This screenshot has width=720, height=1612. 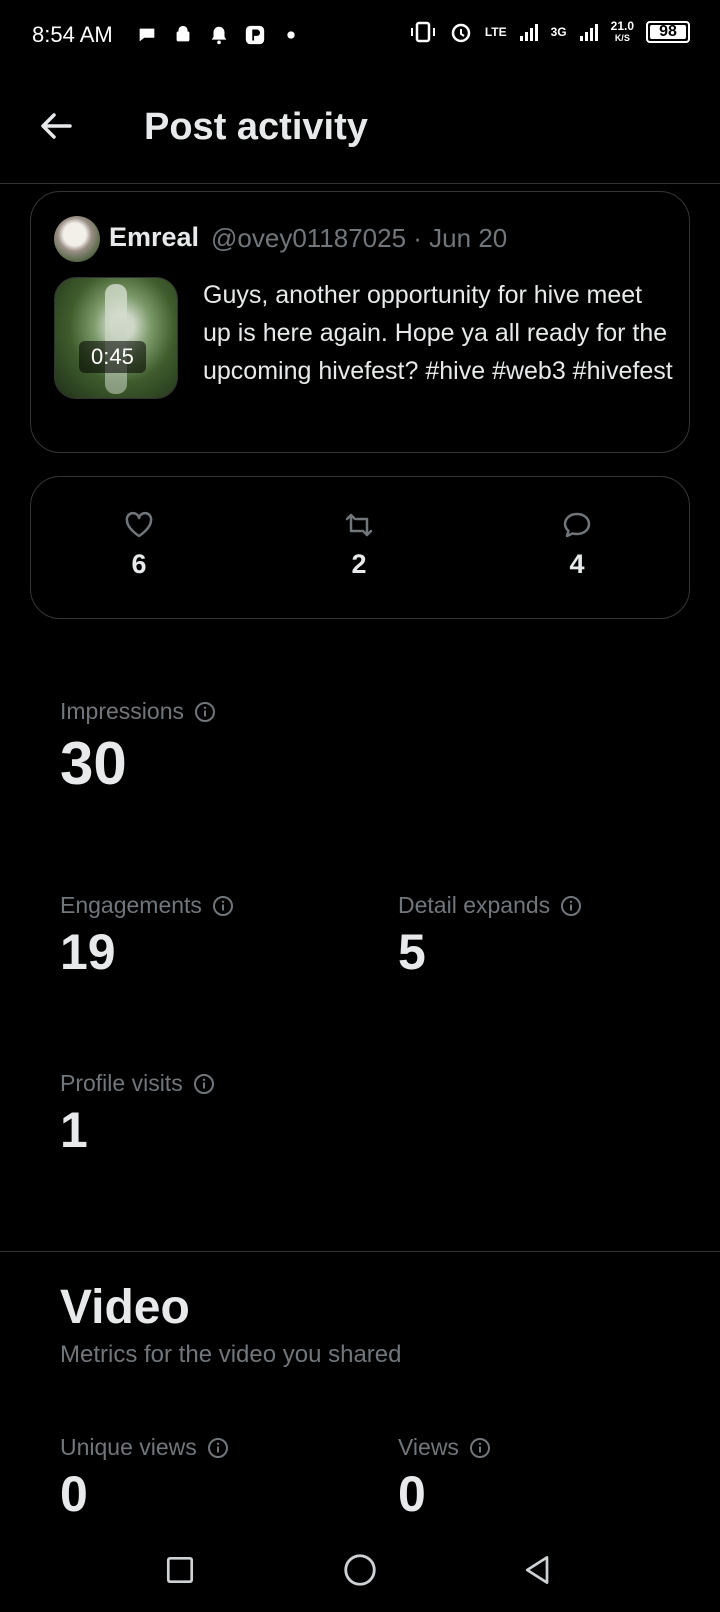 What do you see at coordinates (183, 35) in the screenshot?
I see `android-icon` at bounding box center [183, 35].